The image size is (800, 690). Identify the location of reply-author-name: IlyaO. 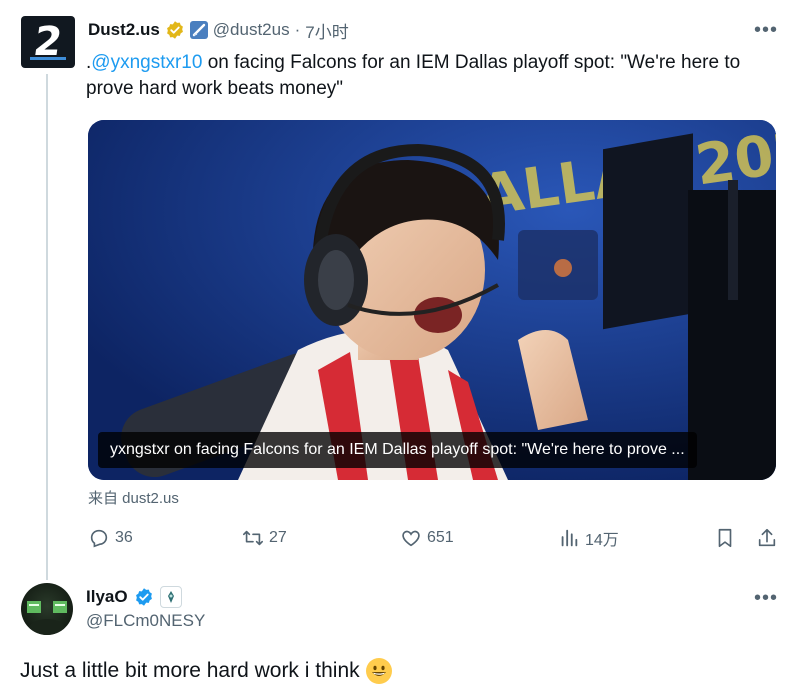
(107, 597).